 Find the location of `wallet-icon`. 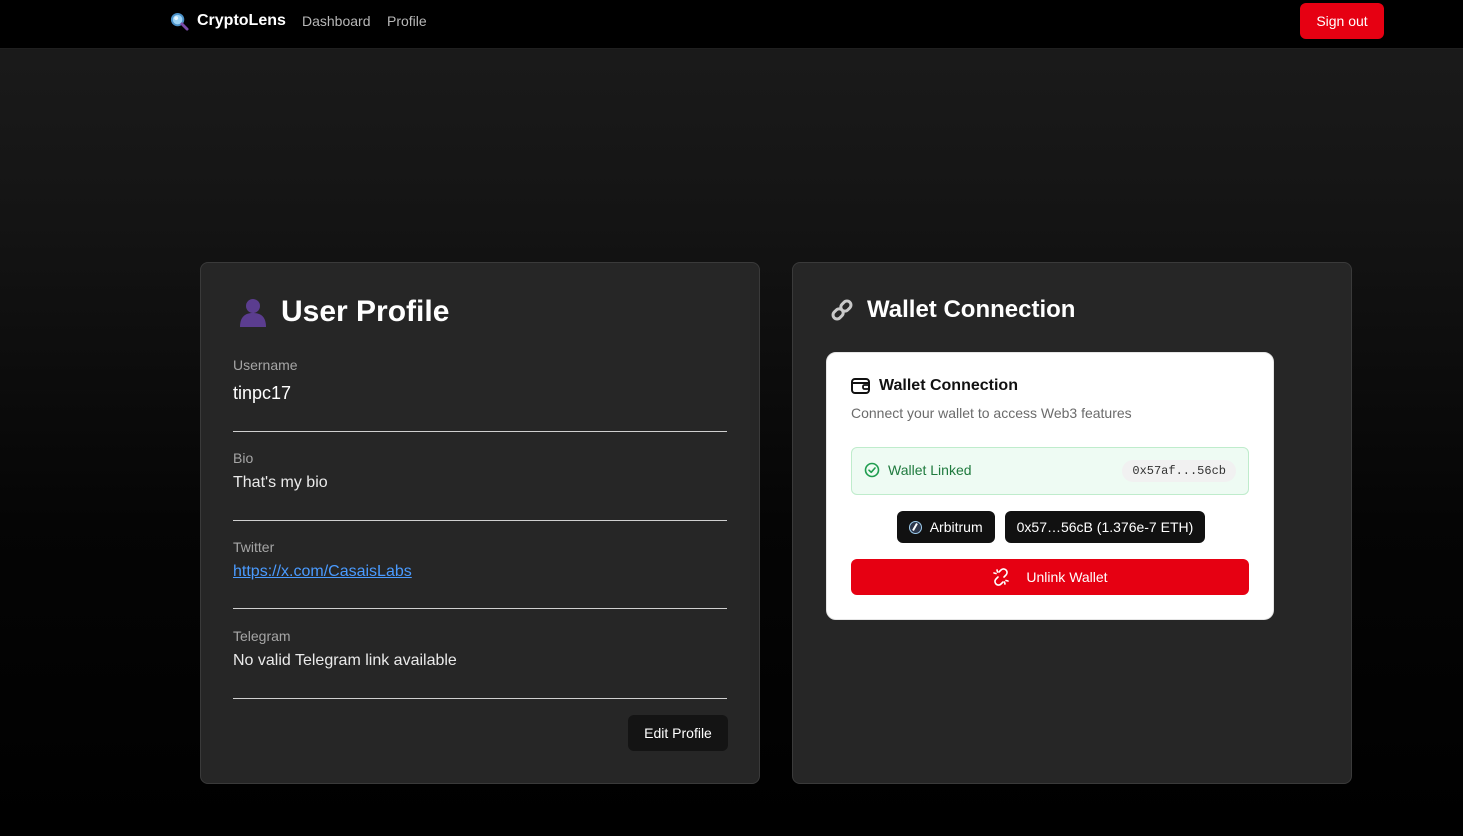

wallet-icon is located at coordinates (860, 386).